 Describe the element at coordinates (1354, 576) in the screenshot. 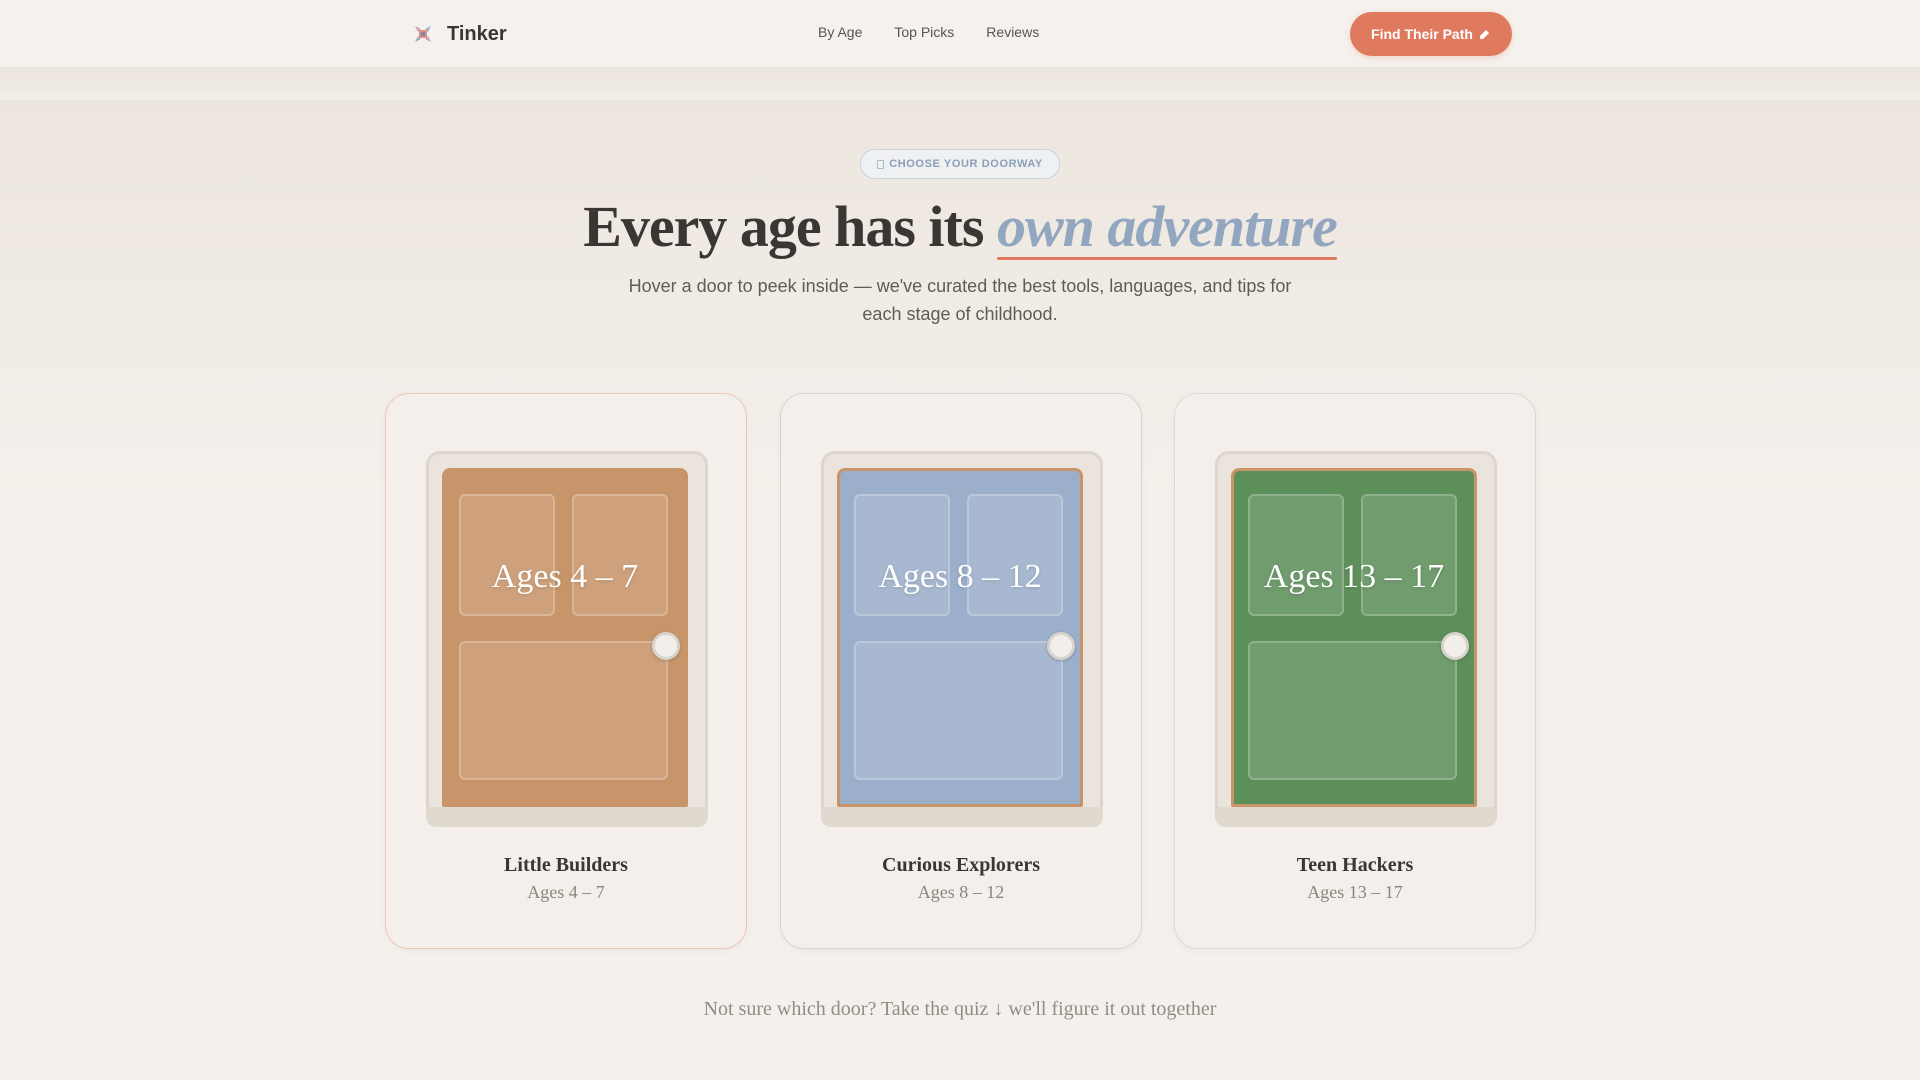

I see `door-age-label: Ages 13 – 17` at that location.